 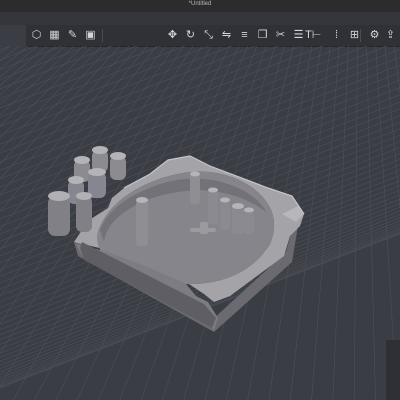 What do you see at coordinates (200, 23) in the screenshot?
I see `top-strip` at bounding box center [200, 23].